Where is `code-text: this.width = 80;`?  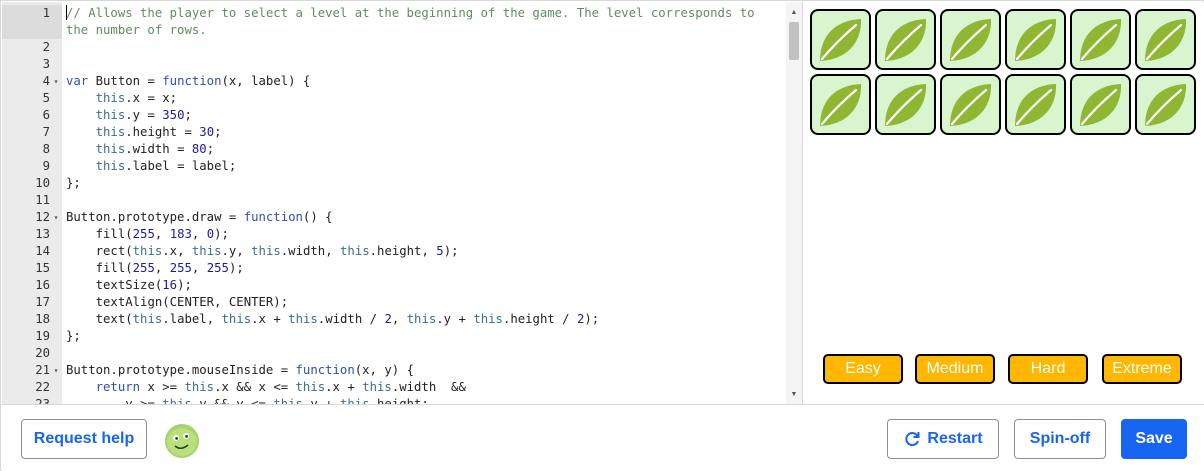
code-text: this.width = 80; is located at coordinates (422, 149).